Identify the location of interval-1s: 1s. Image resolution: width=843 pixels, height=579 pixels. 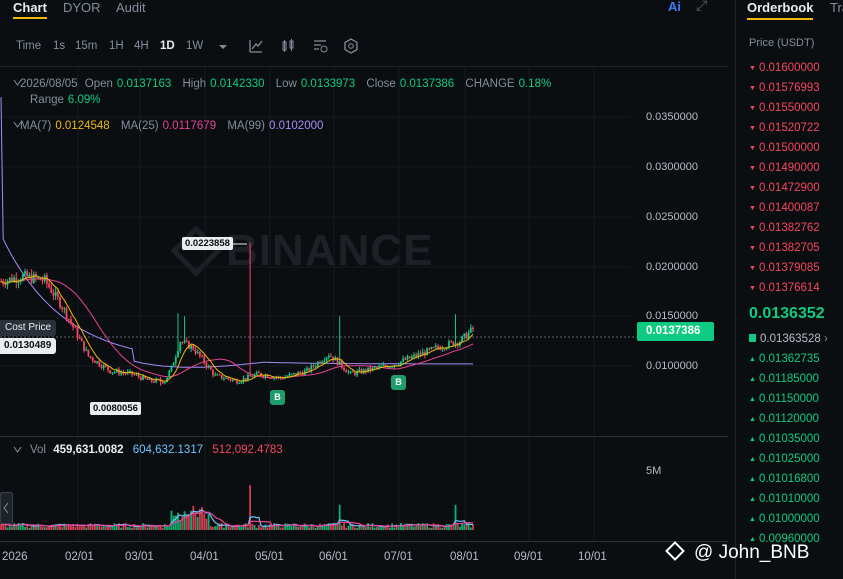
(59, 46).